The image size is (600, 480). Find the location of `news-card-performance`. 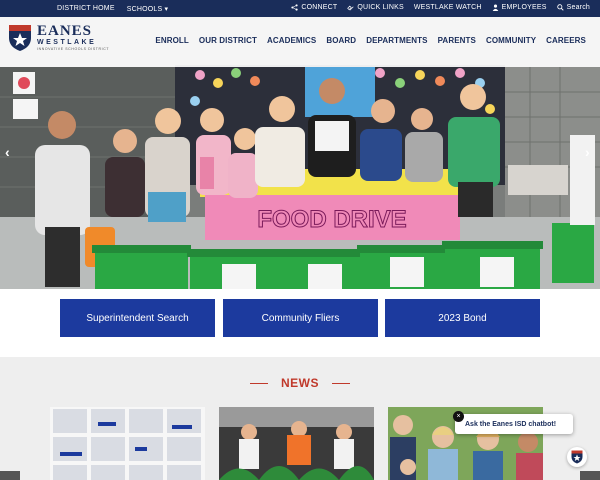

news-card-performance is located at coordinates (296, 443).